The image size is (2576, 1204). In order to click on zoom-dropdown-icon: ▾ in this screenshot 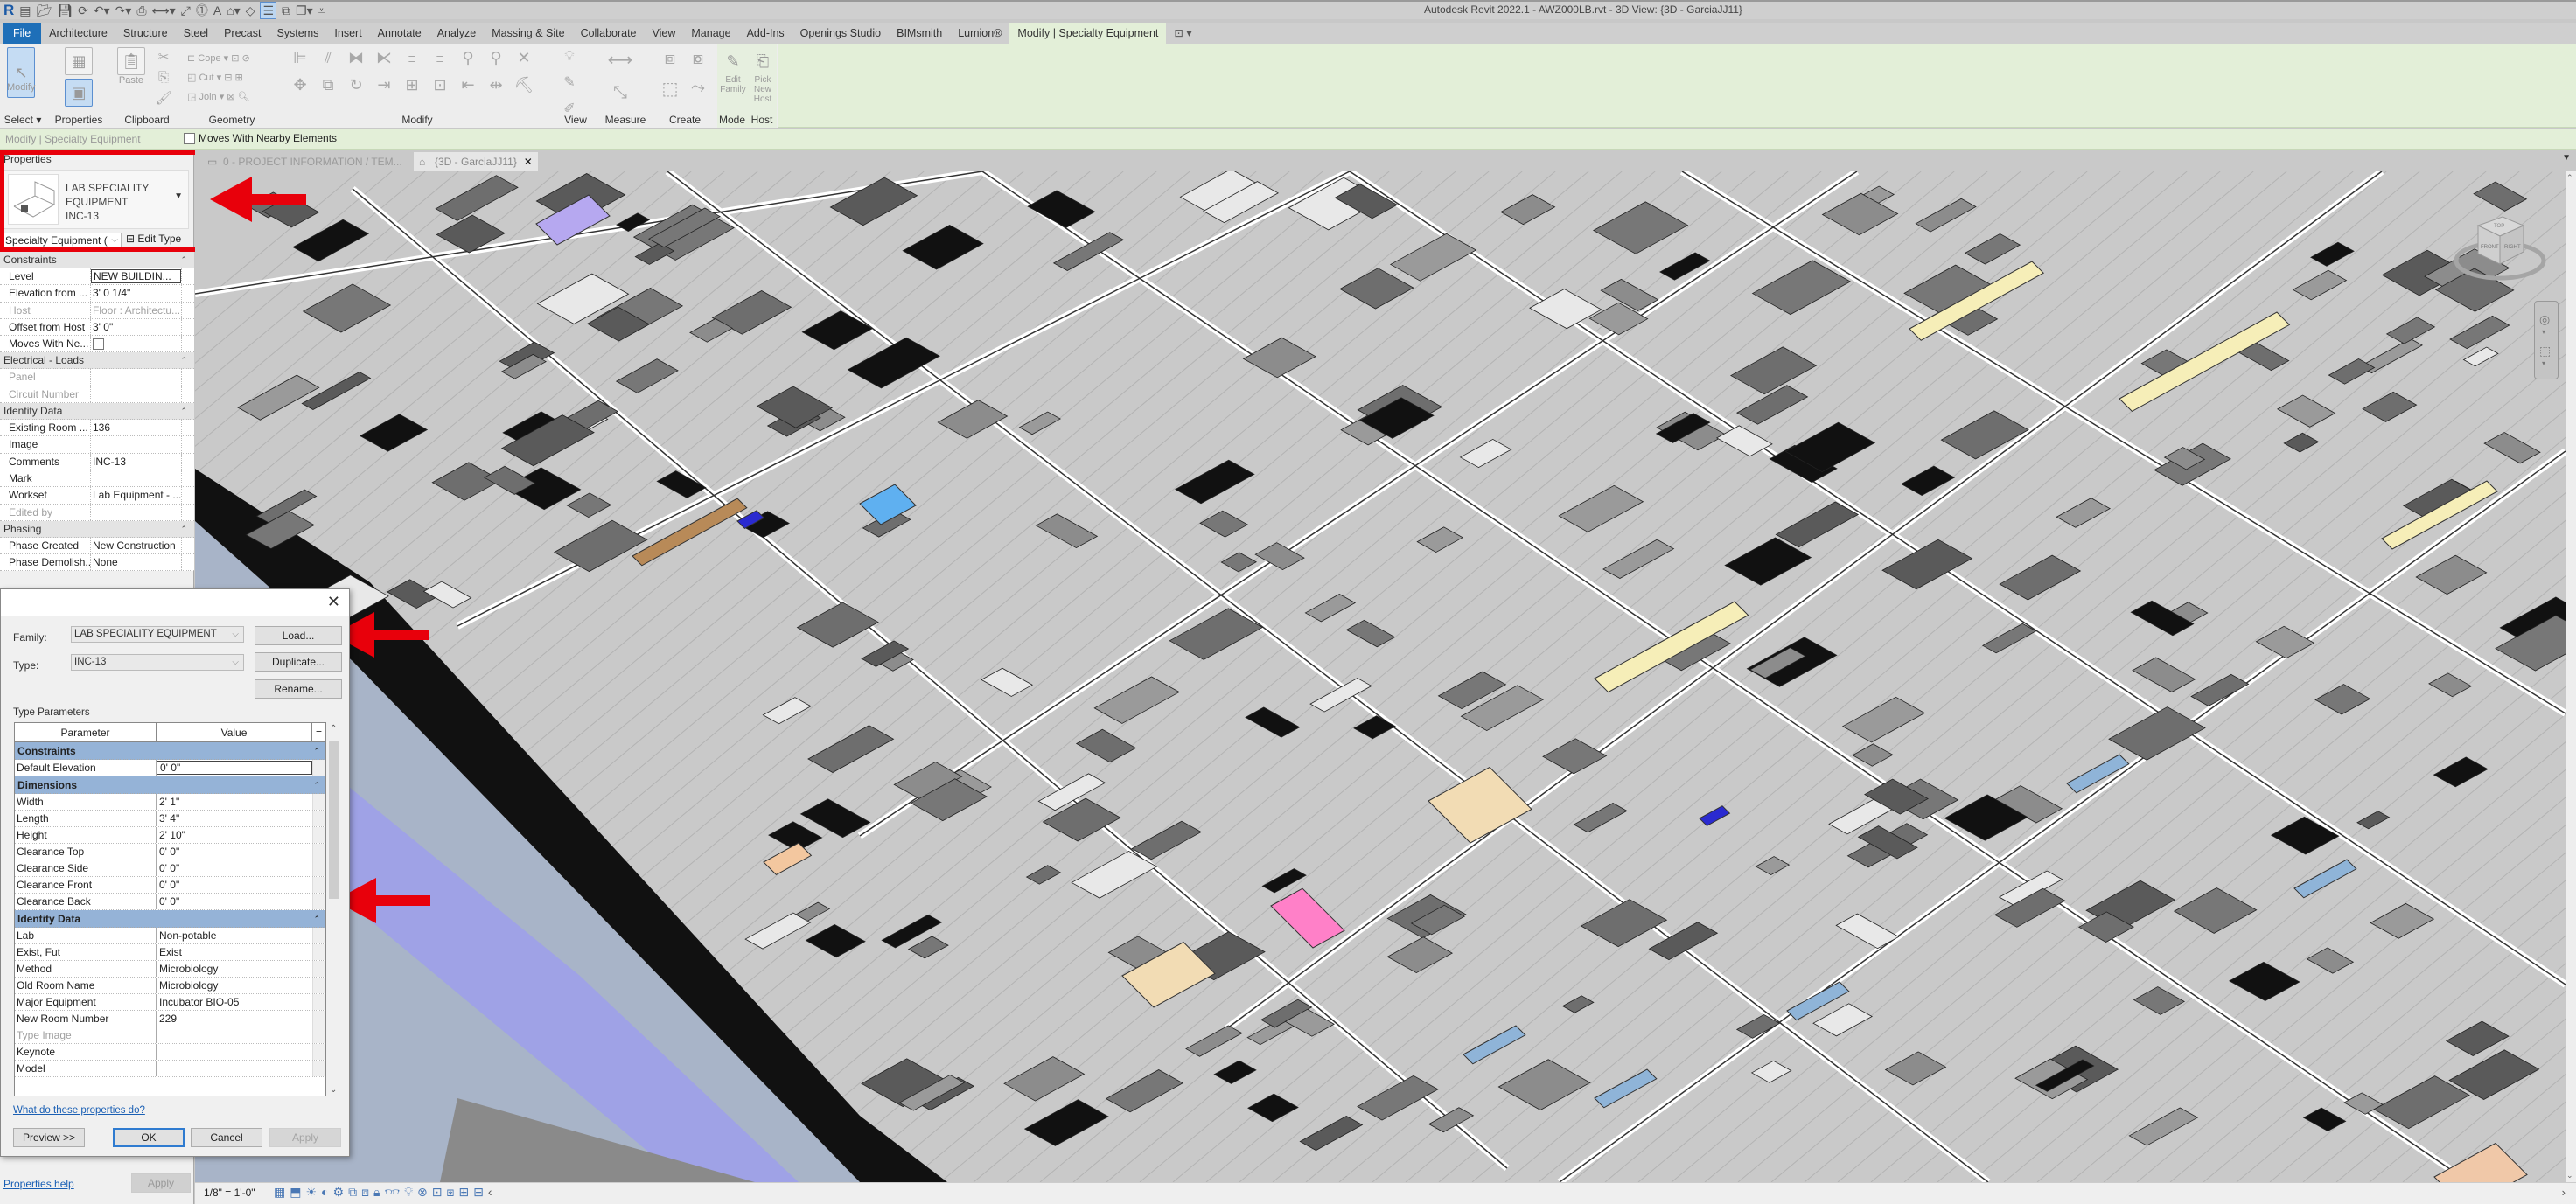, I will do `click(2543, 363)`.